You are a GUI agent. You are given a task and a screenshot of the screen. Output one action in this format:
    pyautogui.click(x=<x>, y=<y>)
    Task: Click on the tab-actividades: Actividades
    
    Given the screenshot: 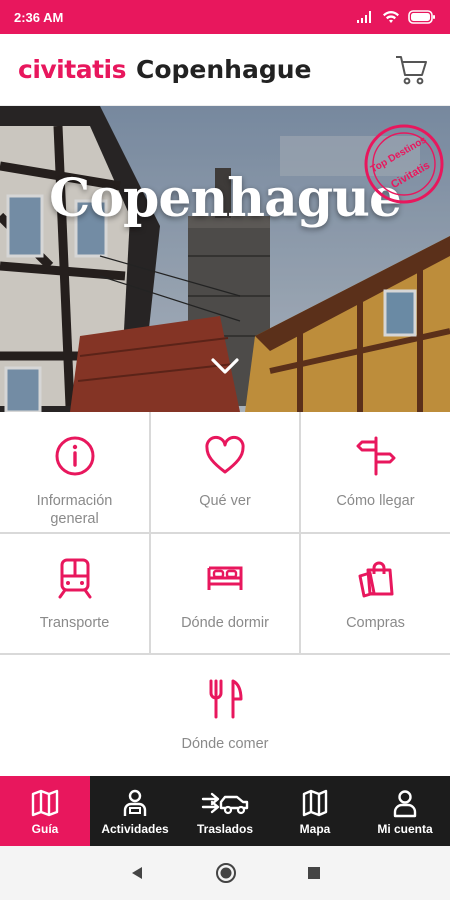 What is the action you would take?
    pyautogui.click(x=135, y=811)
    